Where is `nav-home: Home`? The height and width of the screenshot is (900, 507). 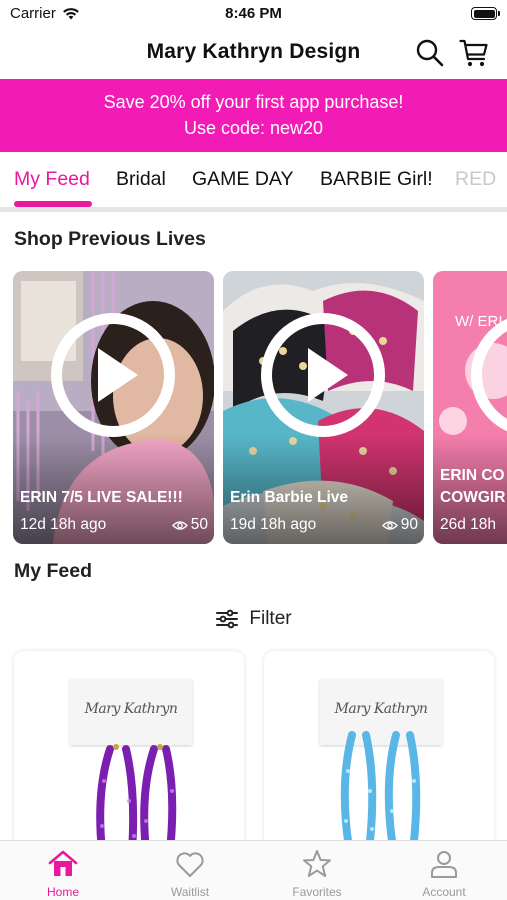 nav-home: Home is located at coordinates (63, 870).